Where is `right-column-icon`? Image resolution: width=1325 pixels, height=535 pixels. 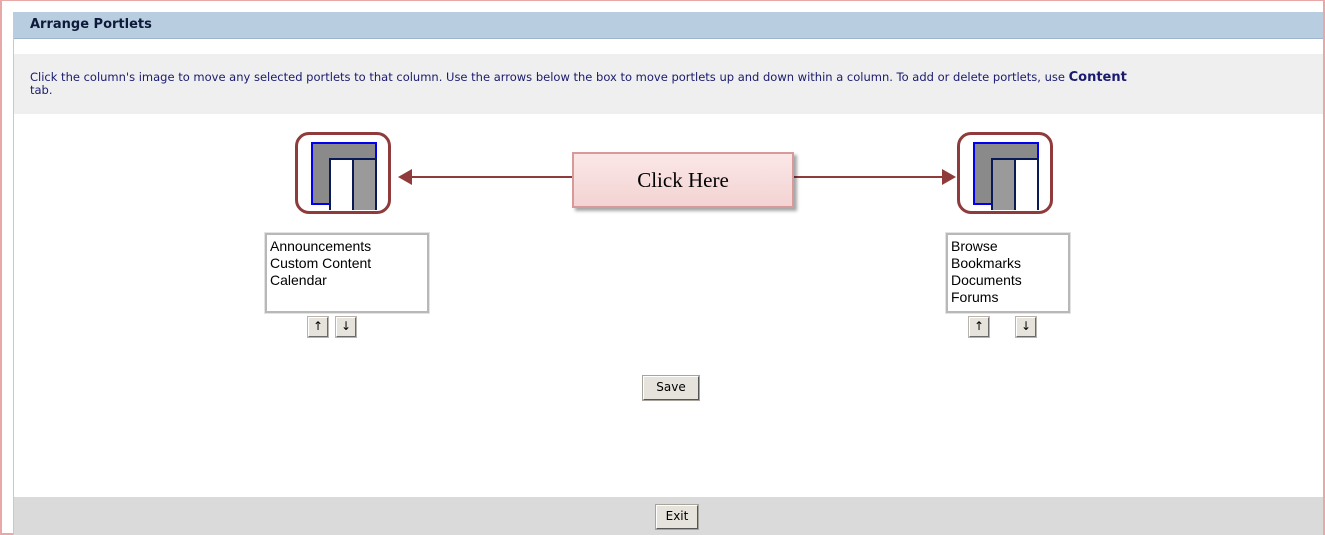 right-column-icon is located at coordinates (1006, 176).